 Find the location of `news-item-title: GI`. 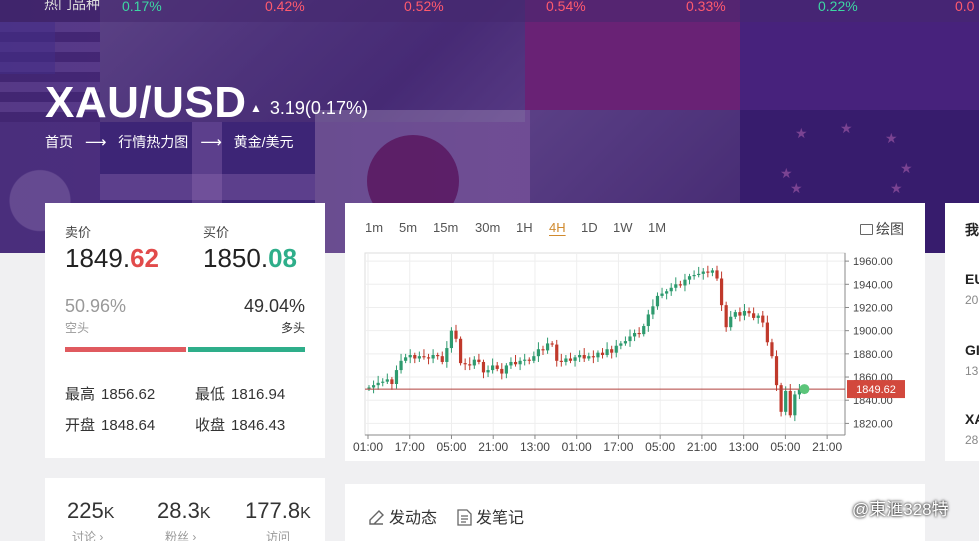

news-item-title: GI is located at coordinates (972, 350).